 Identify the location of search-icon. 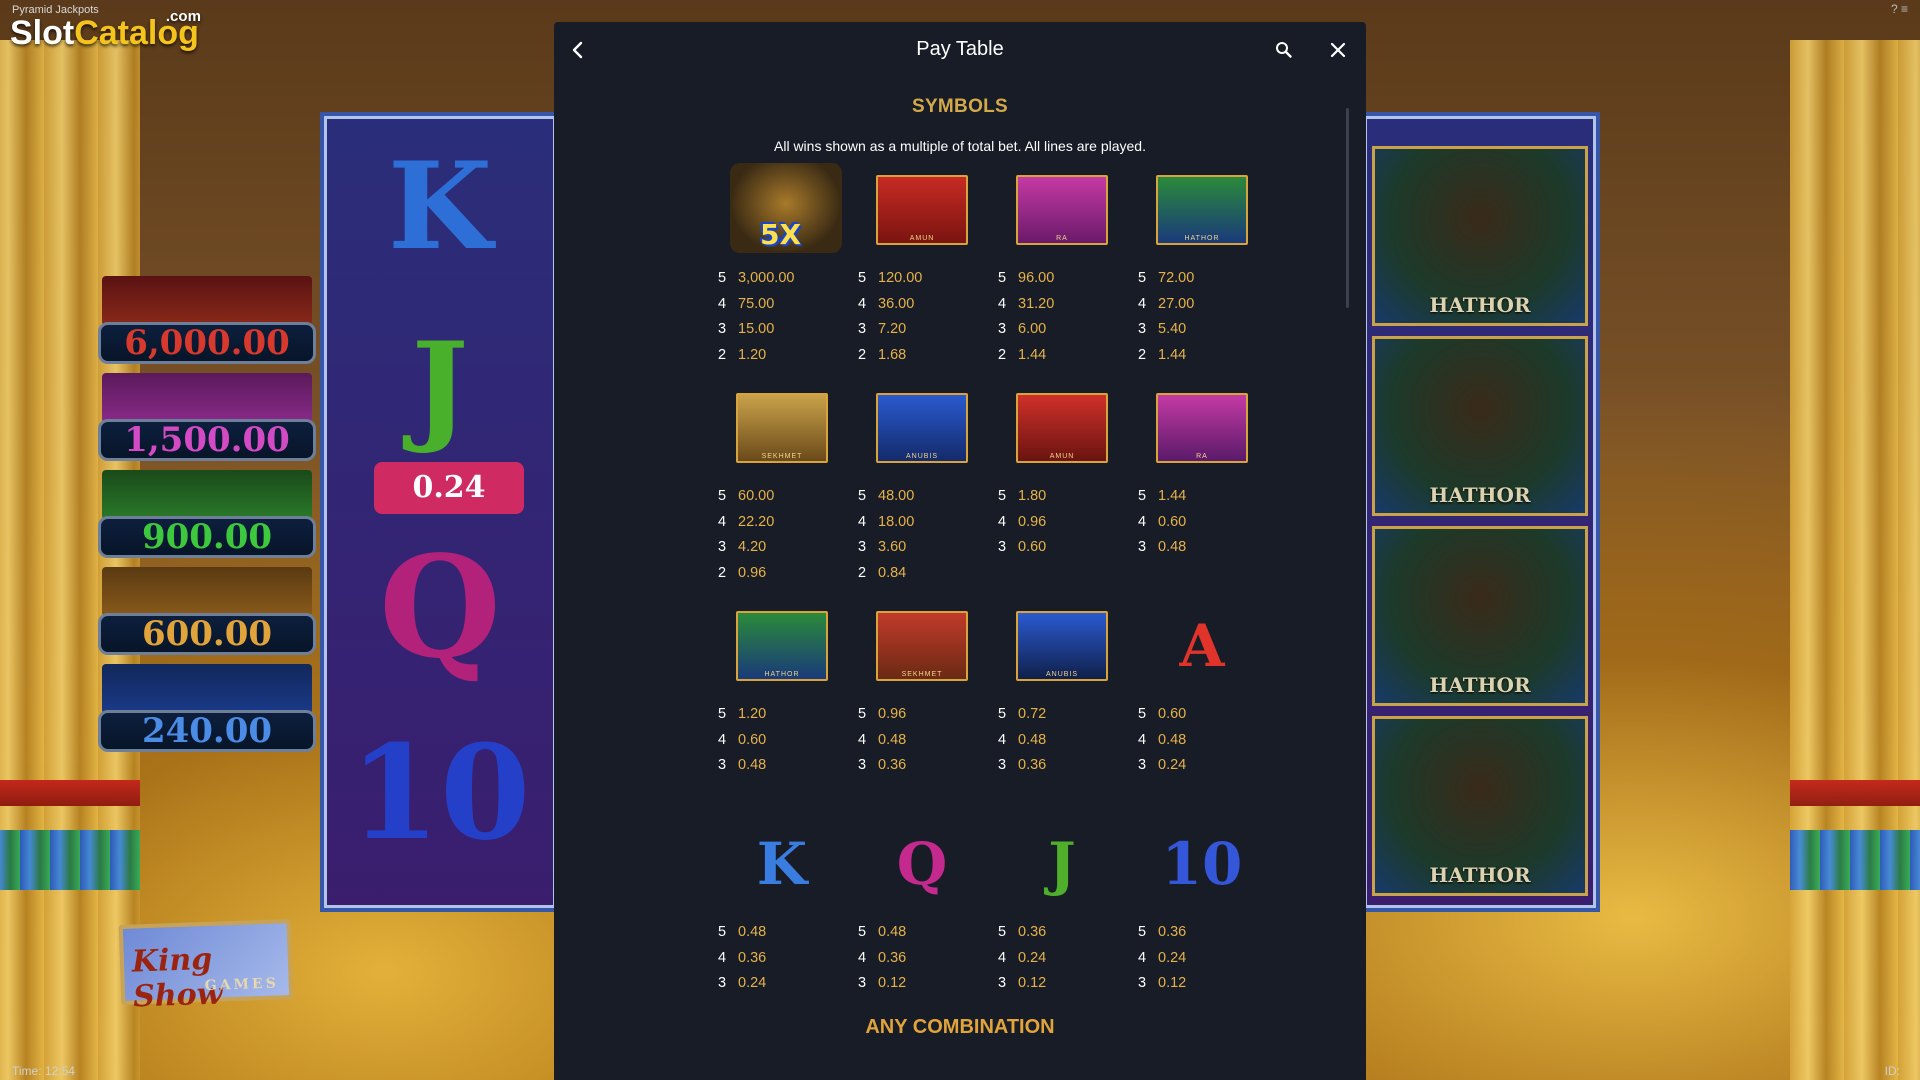
(1284, 50).